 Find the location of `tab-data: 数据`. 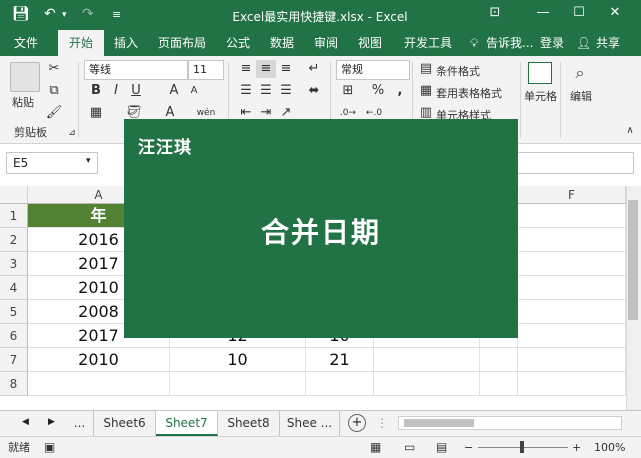

tab-data: 数据 is located at coordinates (282, 43).